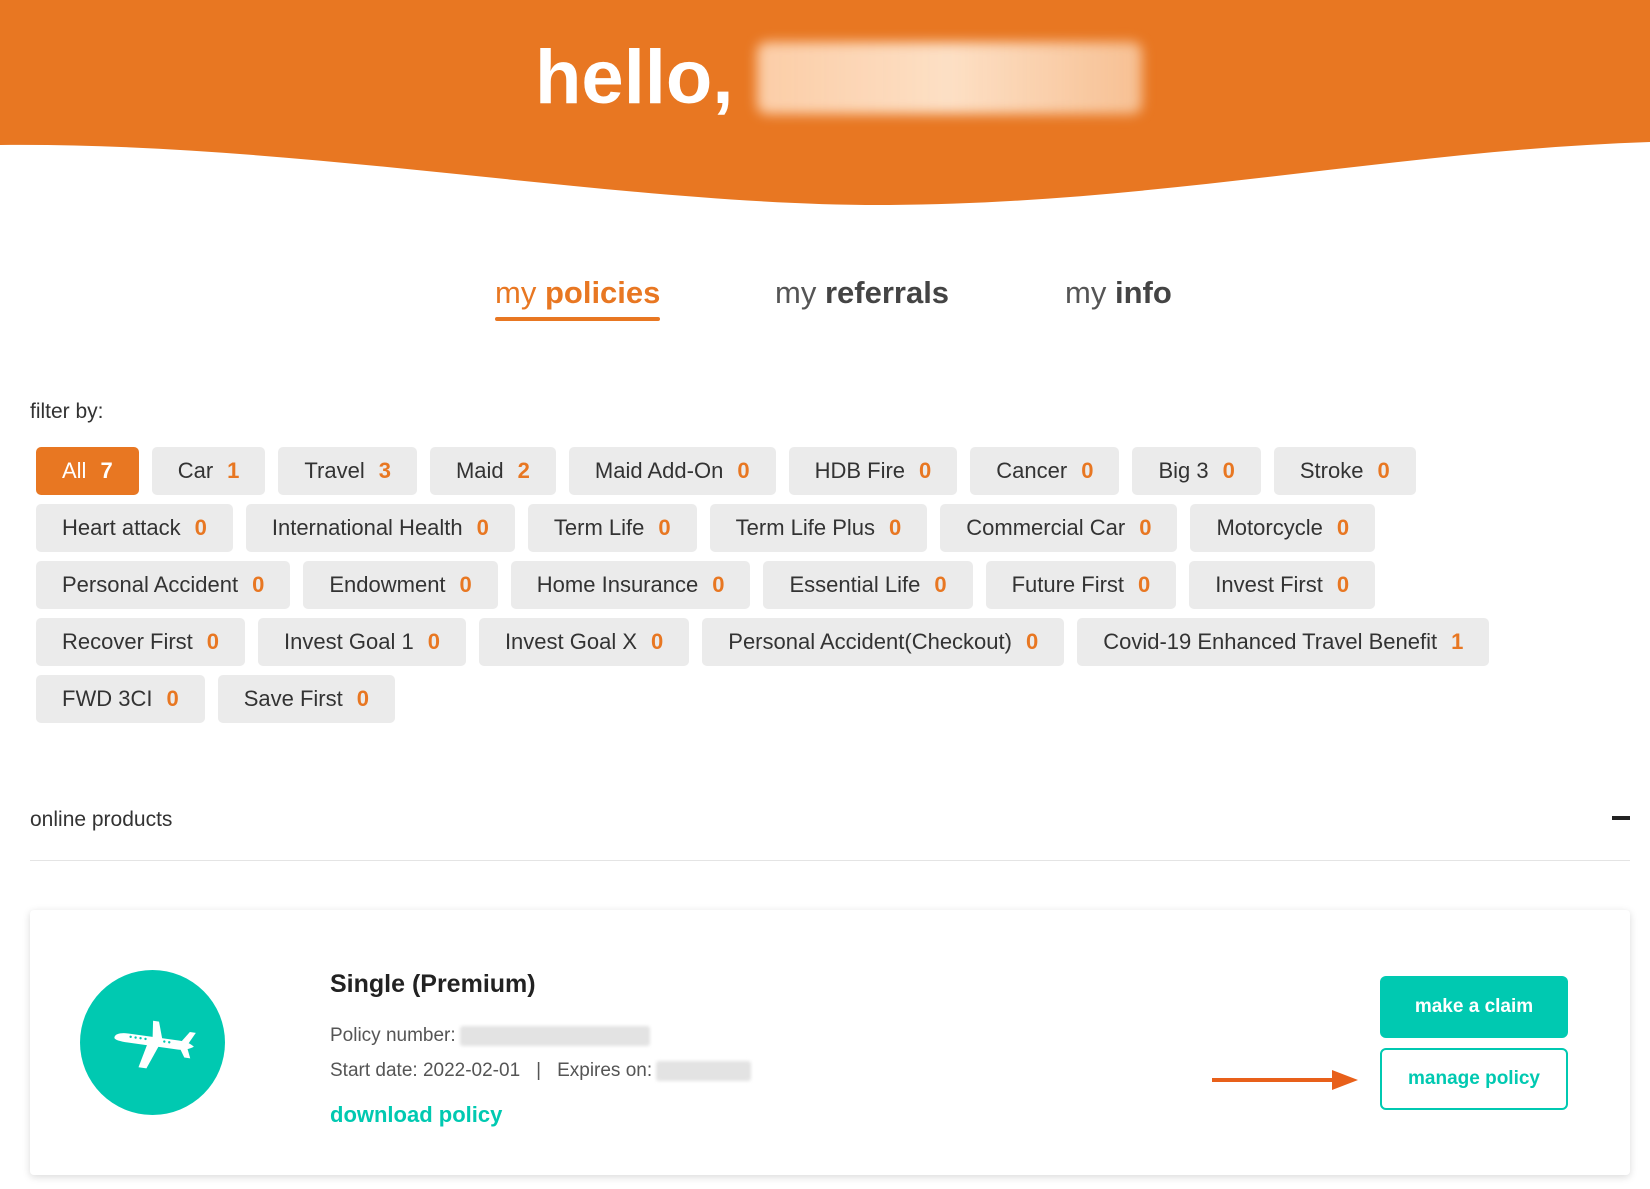 The height and width of the screenshot is (1189, 1650). What do you see at coordinates (67, 411) in the screenshot?
I see `filter-label: filter by:` at bounding box center [67, 411].